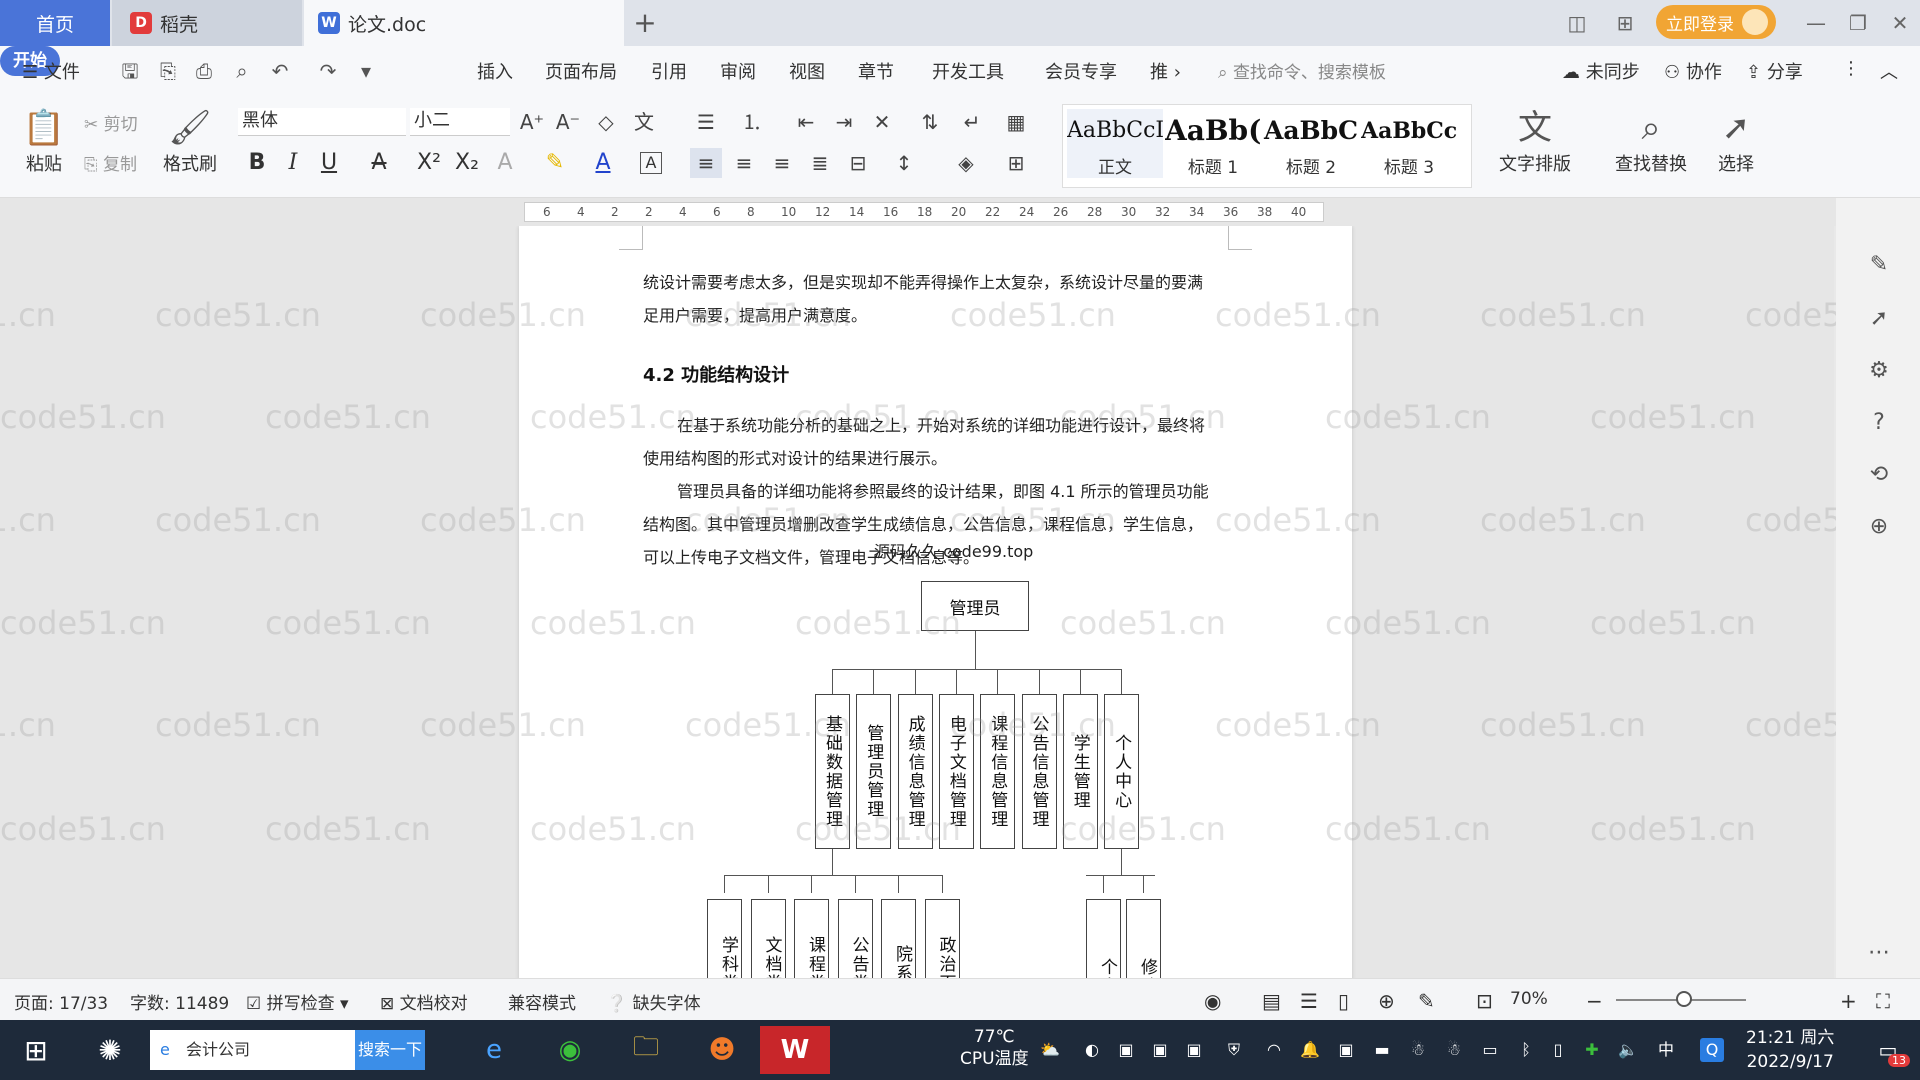 The image size is (1920, 1080). What do you see at coordinates (495, 71) in the screenshot?
I see `menu-insert: 插入` at bounding box center [495, 71].